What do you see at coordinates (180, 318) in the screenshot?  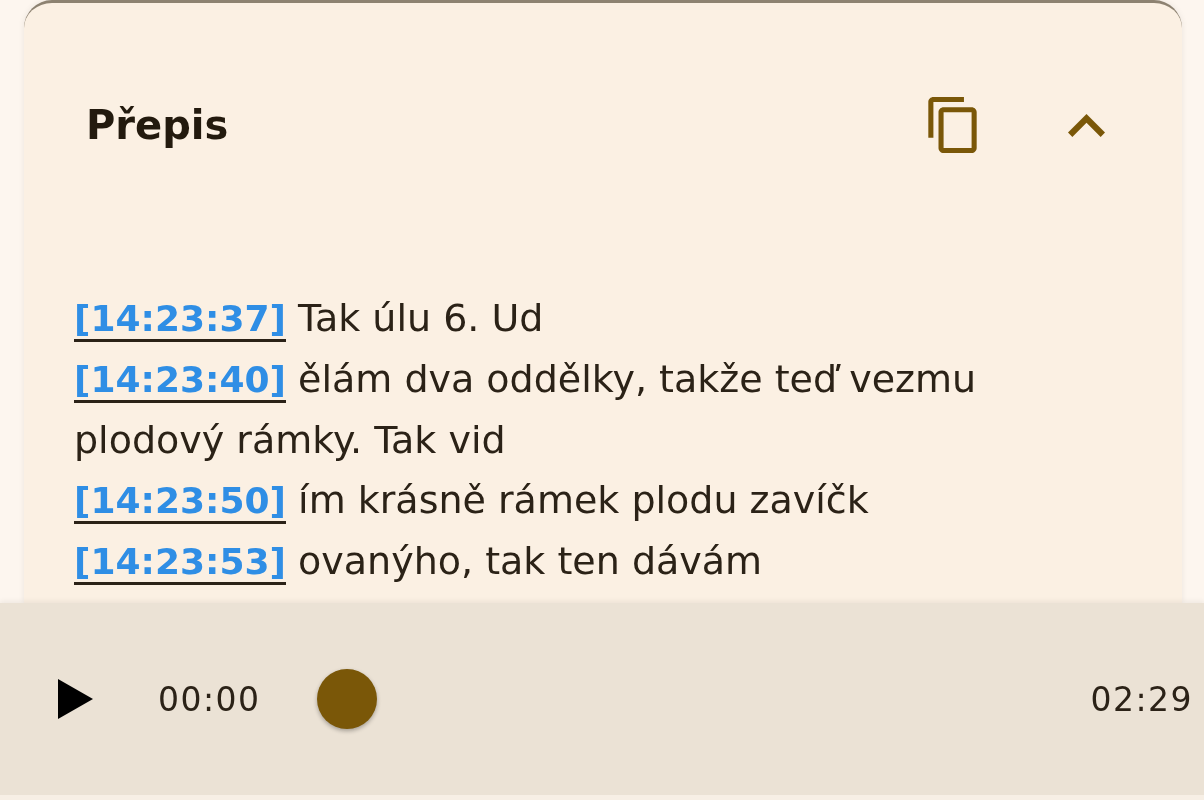 I see `timestamp-link: [14:23:37]` at bounding box center [180, 318].